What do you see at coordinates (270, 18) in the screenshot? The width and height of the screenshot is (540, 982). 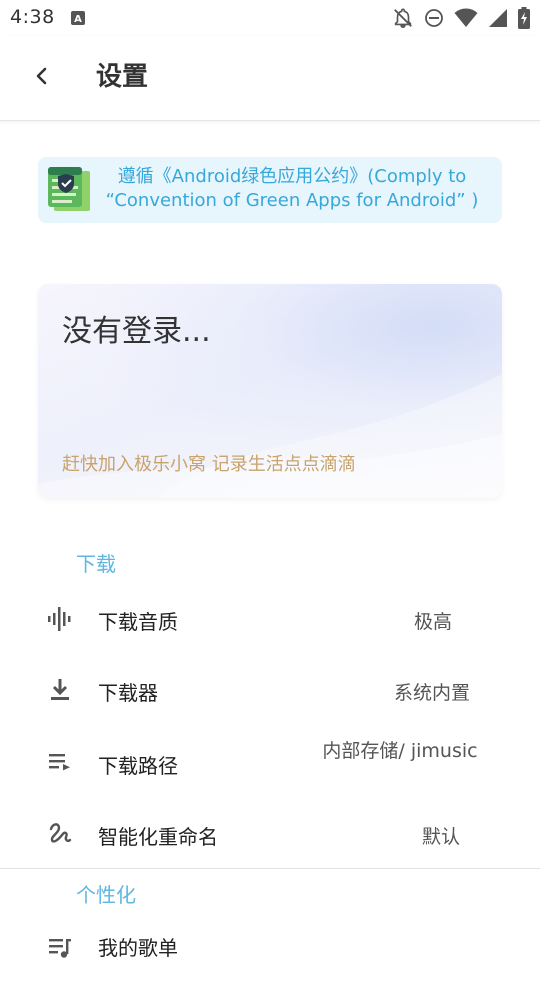 I see `status-bar: 4:38 A` at bounding box center [270, 18].